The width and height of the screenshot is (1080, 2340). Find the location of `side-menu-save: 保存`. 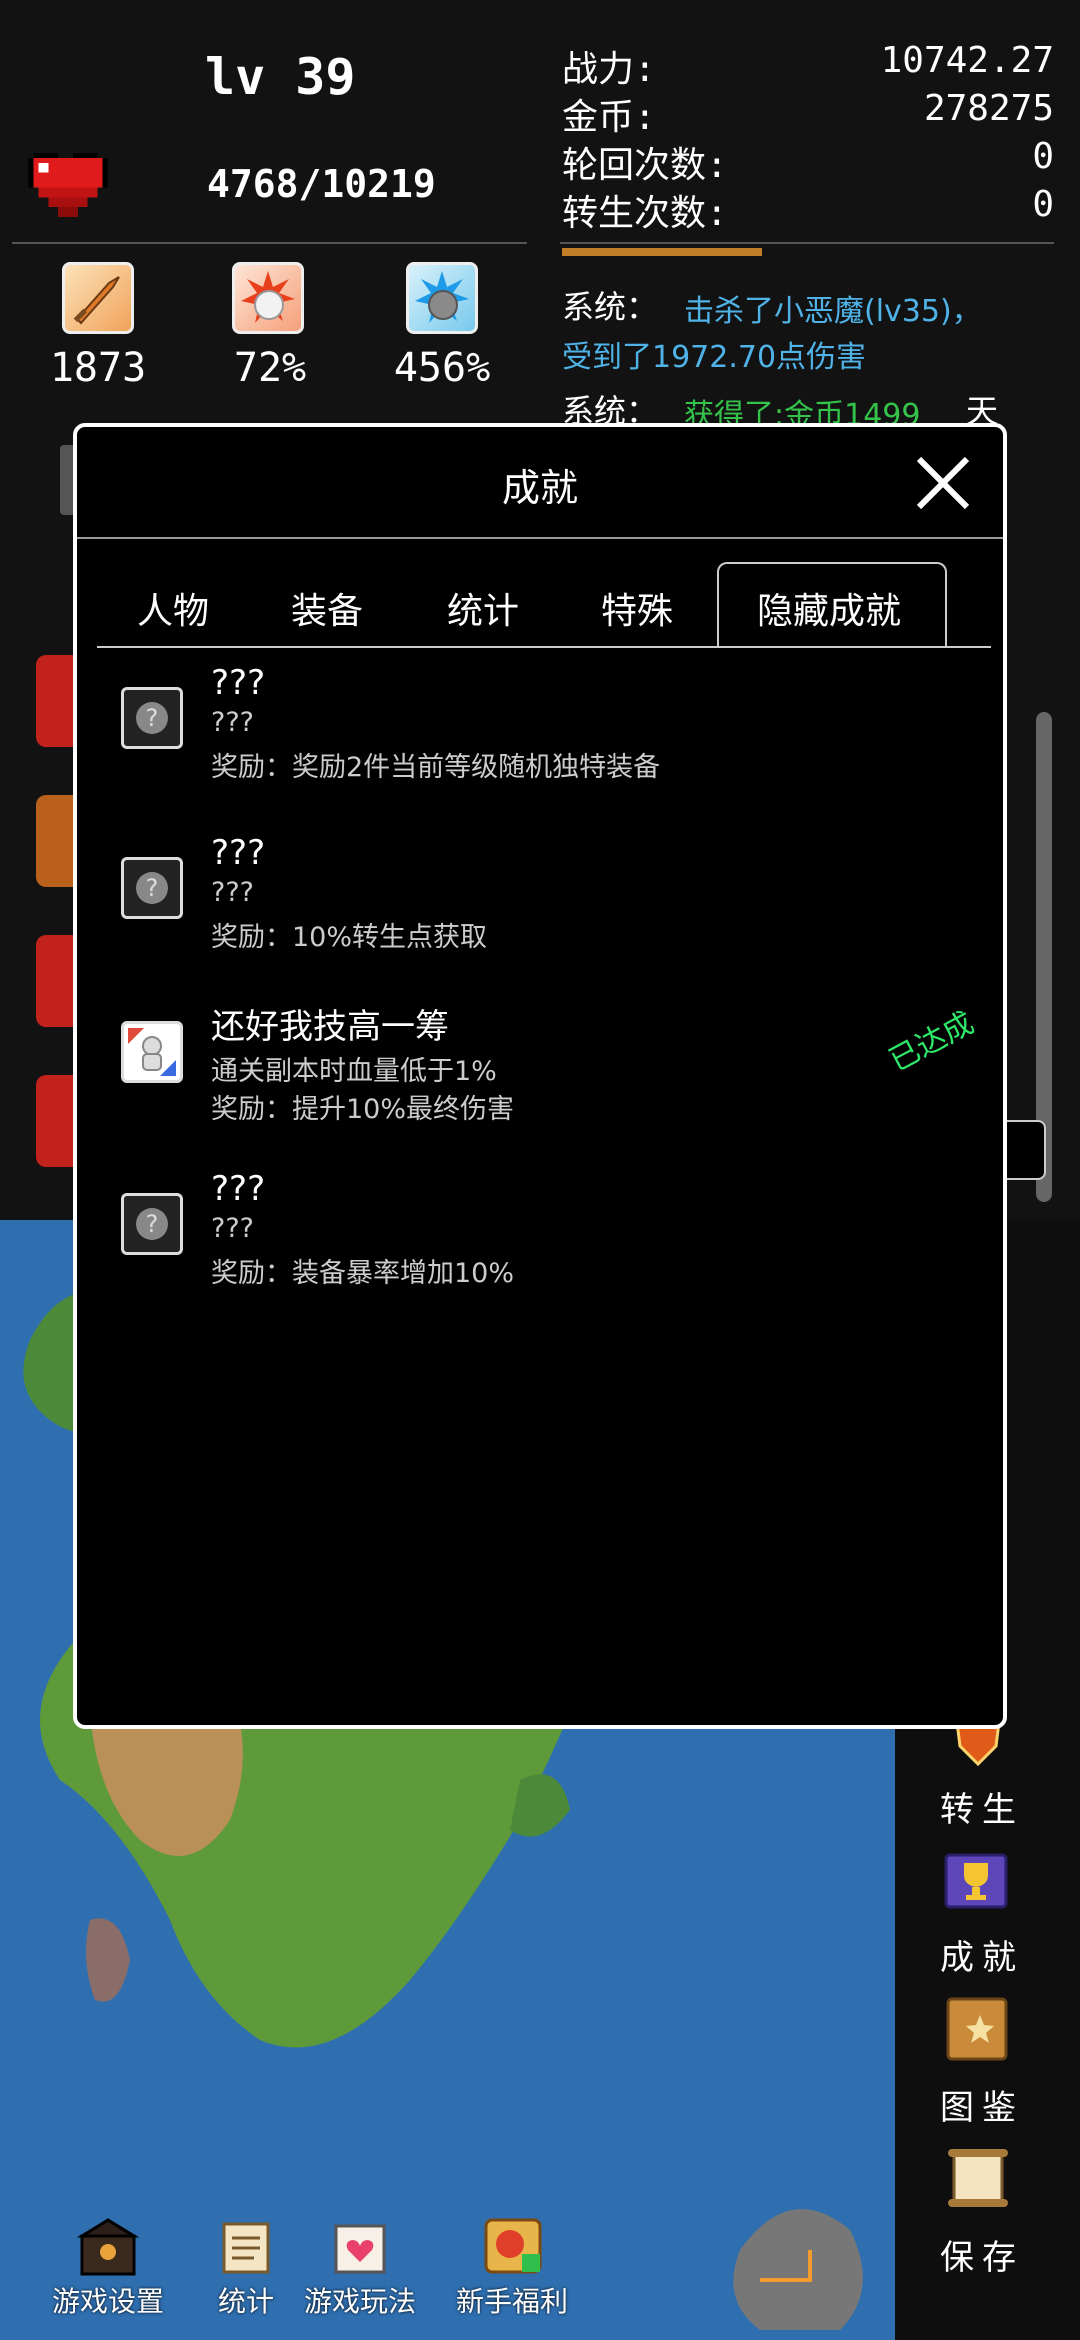

side-menu-save: 保存 is located at coordinates (982, 2254).